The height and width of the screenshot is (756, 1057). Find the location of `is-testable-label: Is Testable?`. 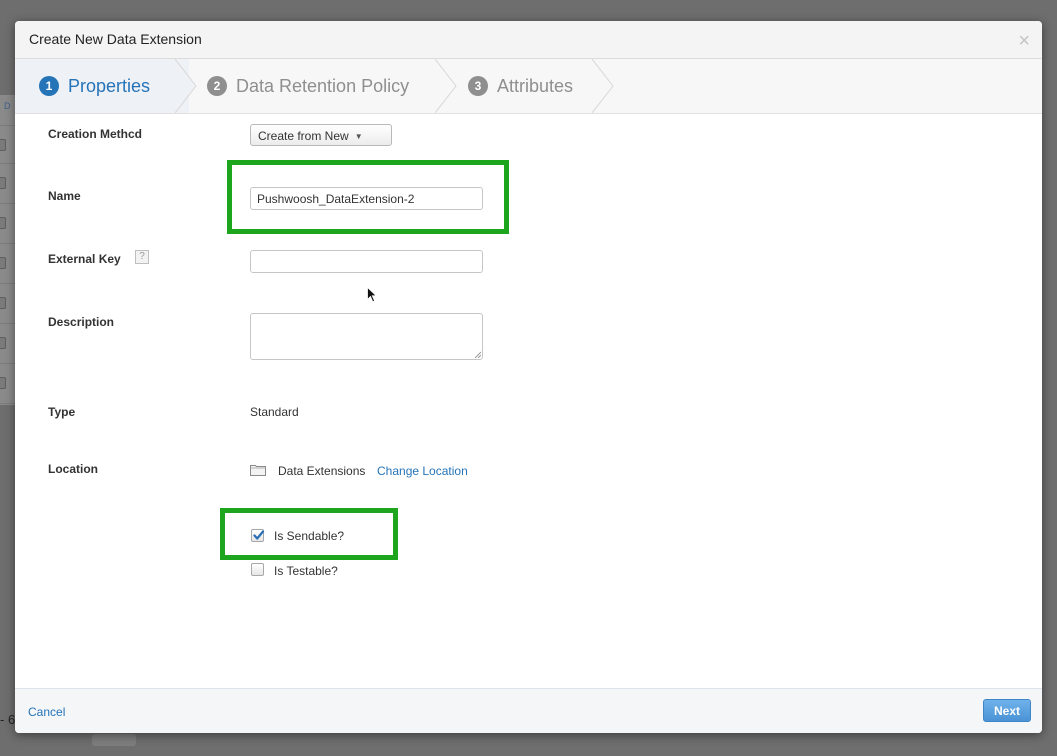

is-testable-label: Is Testable? is located at coordinates (306, 571).